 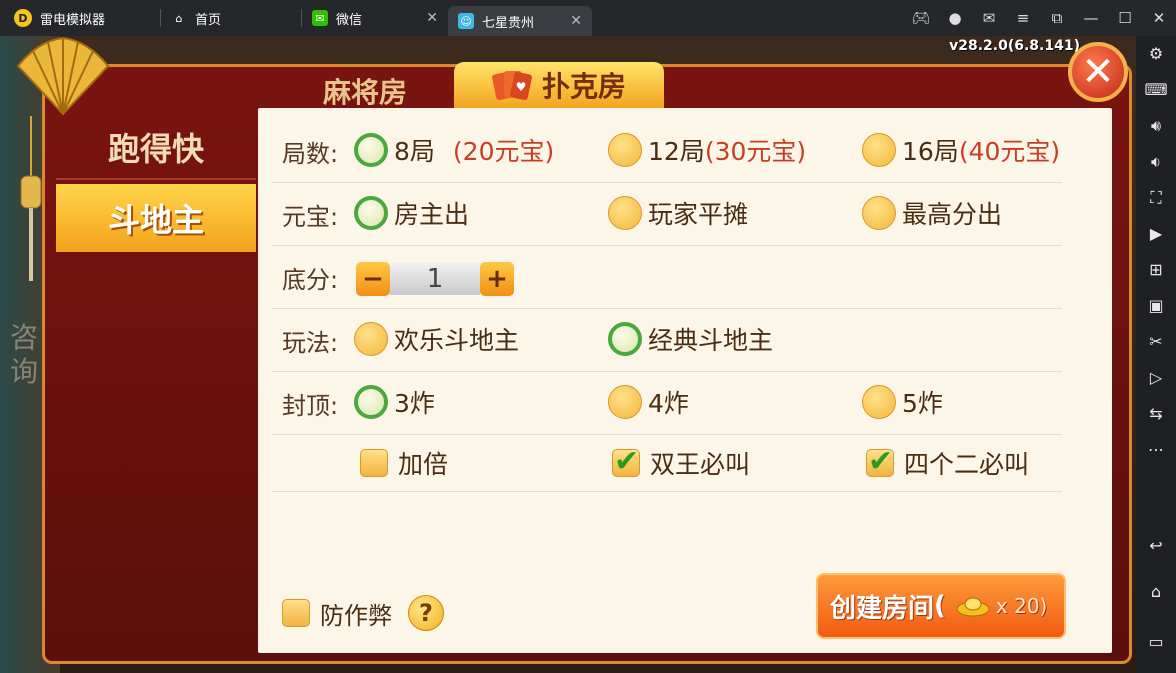 What do you see at coordinates (1156, 354) in the screenshot?
I see `emulator-sidebar: ⚙ ⌨ 🔊︎ 🔉︎ ⛶ ▶ ⊞ ▣ ✂ ▷ ⇆ ⋯ ↩ ⌂ ▭` at bounding box center [1156, 354].